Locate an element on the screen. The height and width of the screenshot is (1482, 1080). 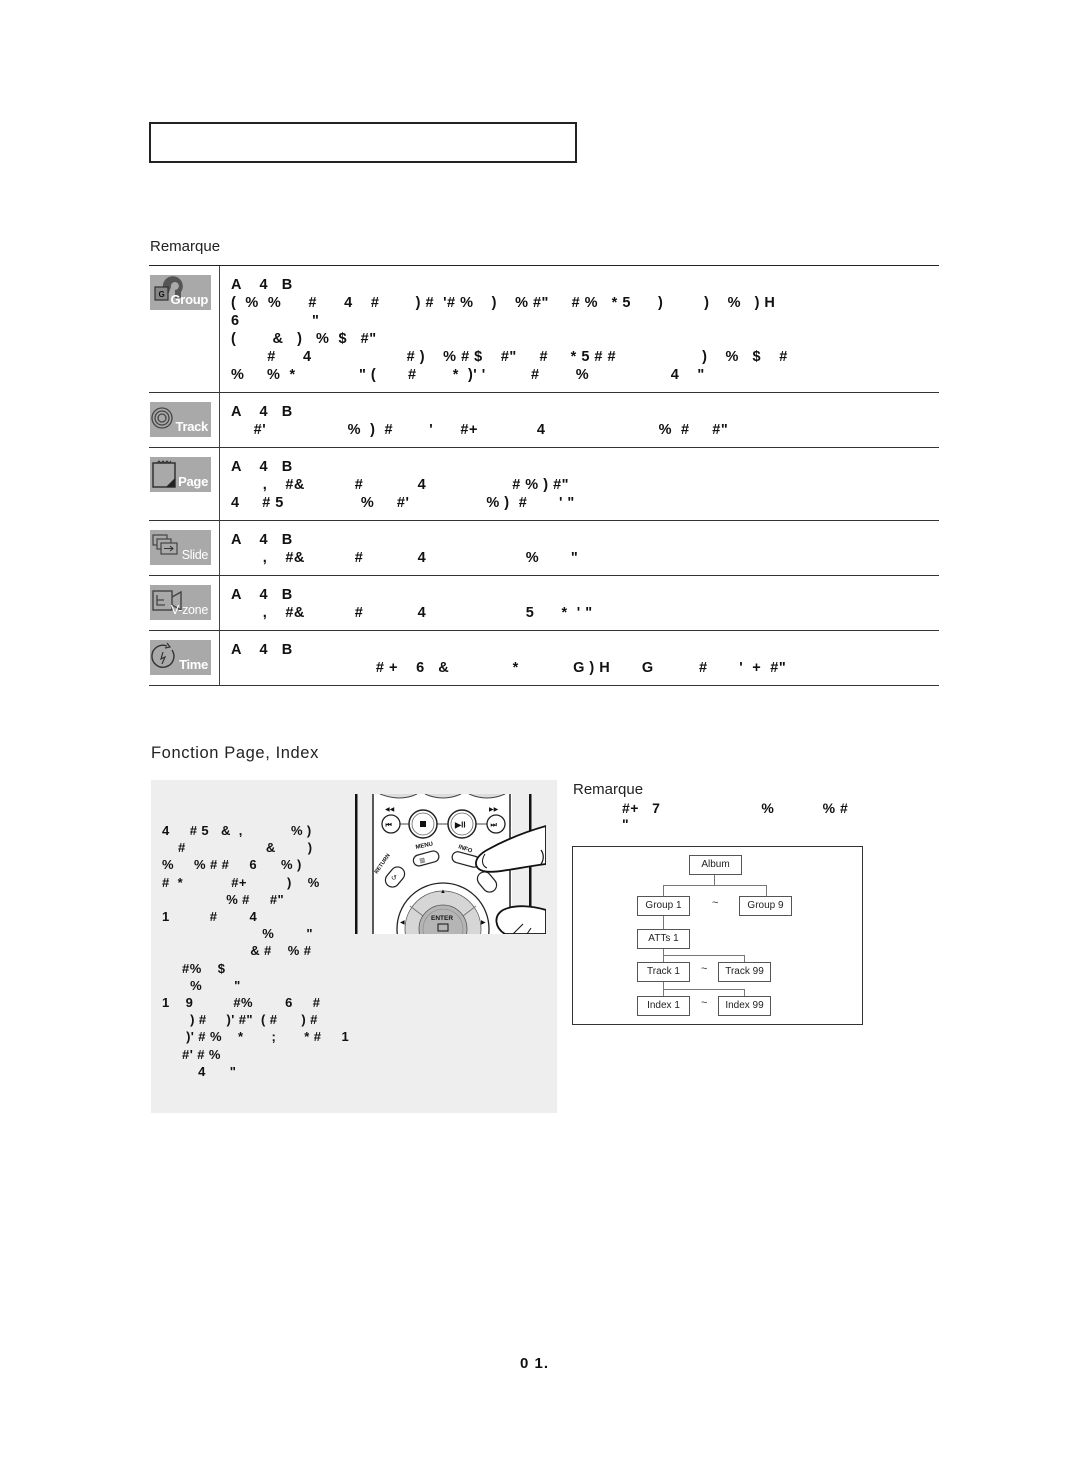
track-icon: Track is located at coordinates (180, 419).